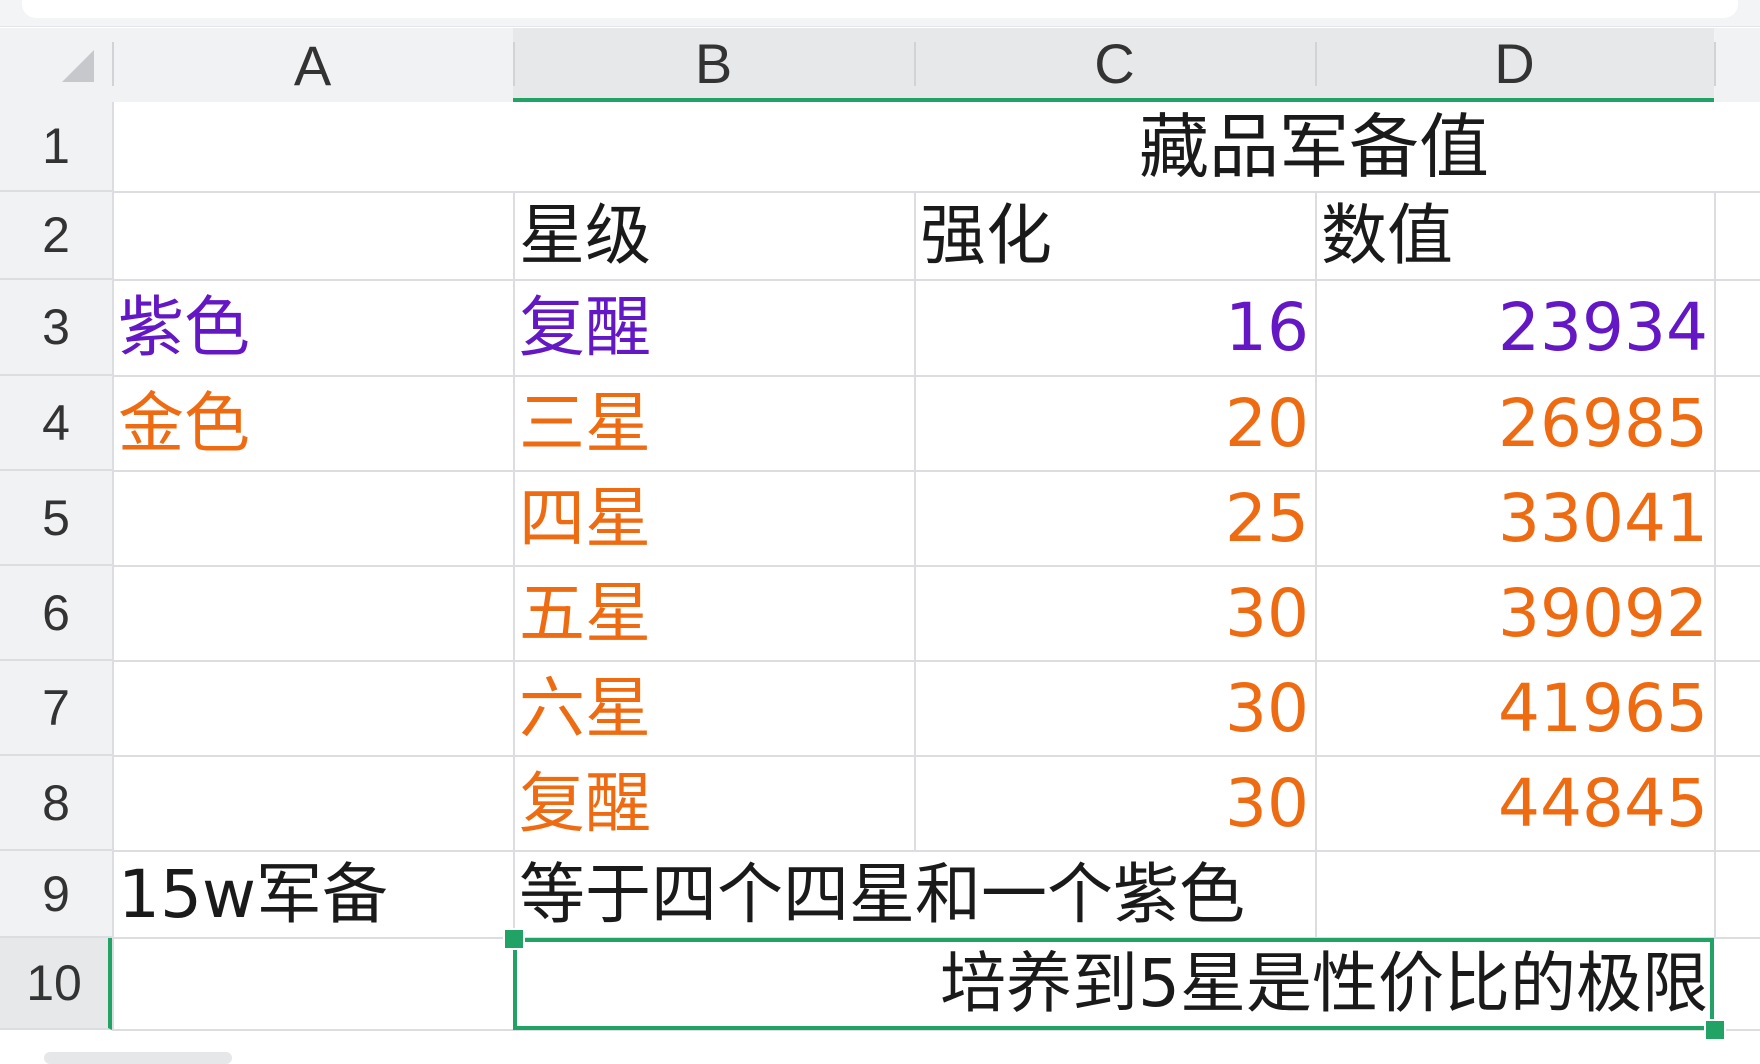  What do you see at coordinates (1514, 423) in the screenshot?
I see `cell-d4: 26985` at bounding box center [1514, 423].